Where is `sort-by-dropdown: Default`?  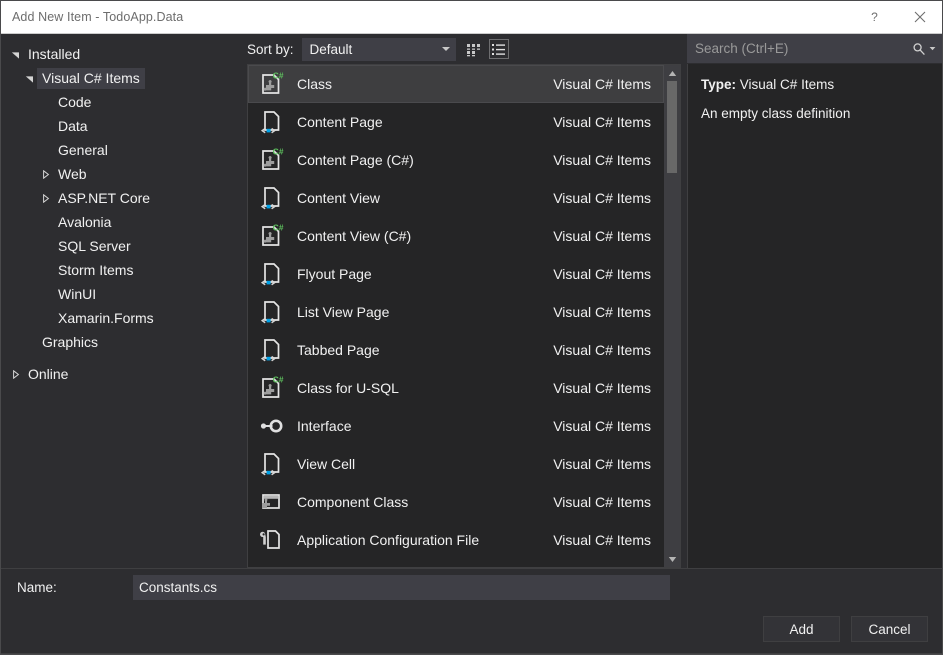
sort-by-dropdown: Default is located at coordinates (378, 49).